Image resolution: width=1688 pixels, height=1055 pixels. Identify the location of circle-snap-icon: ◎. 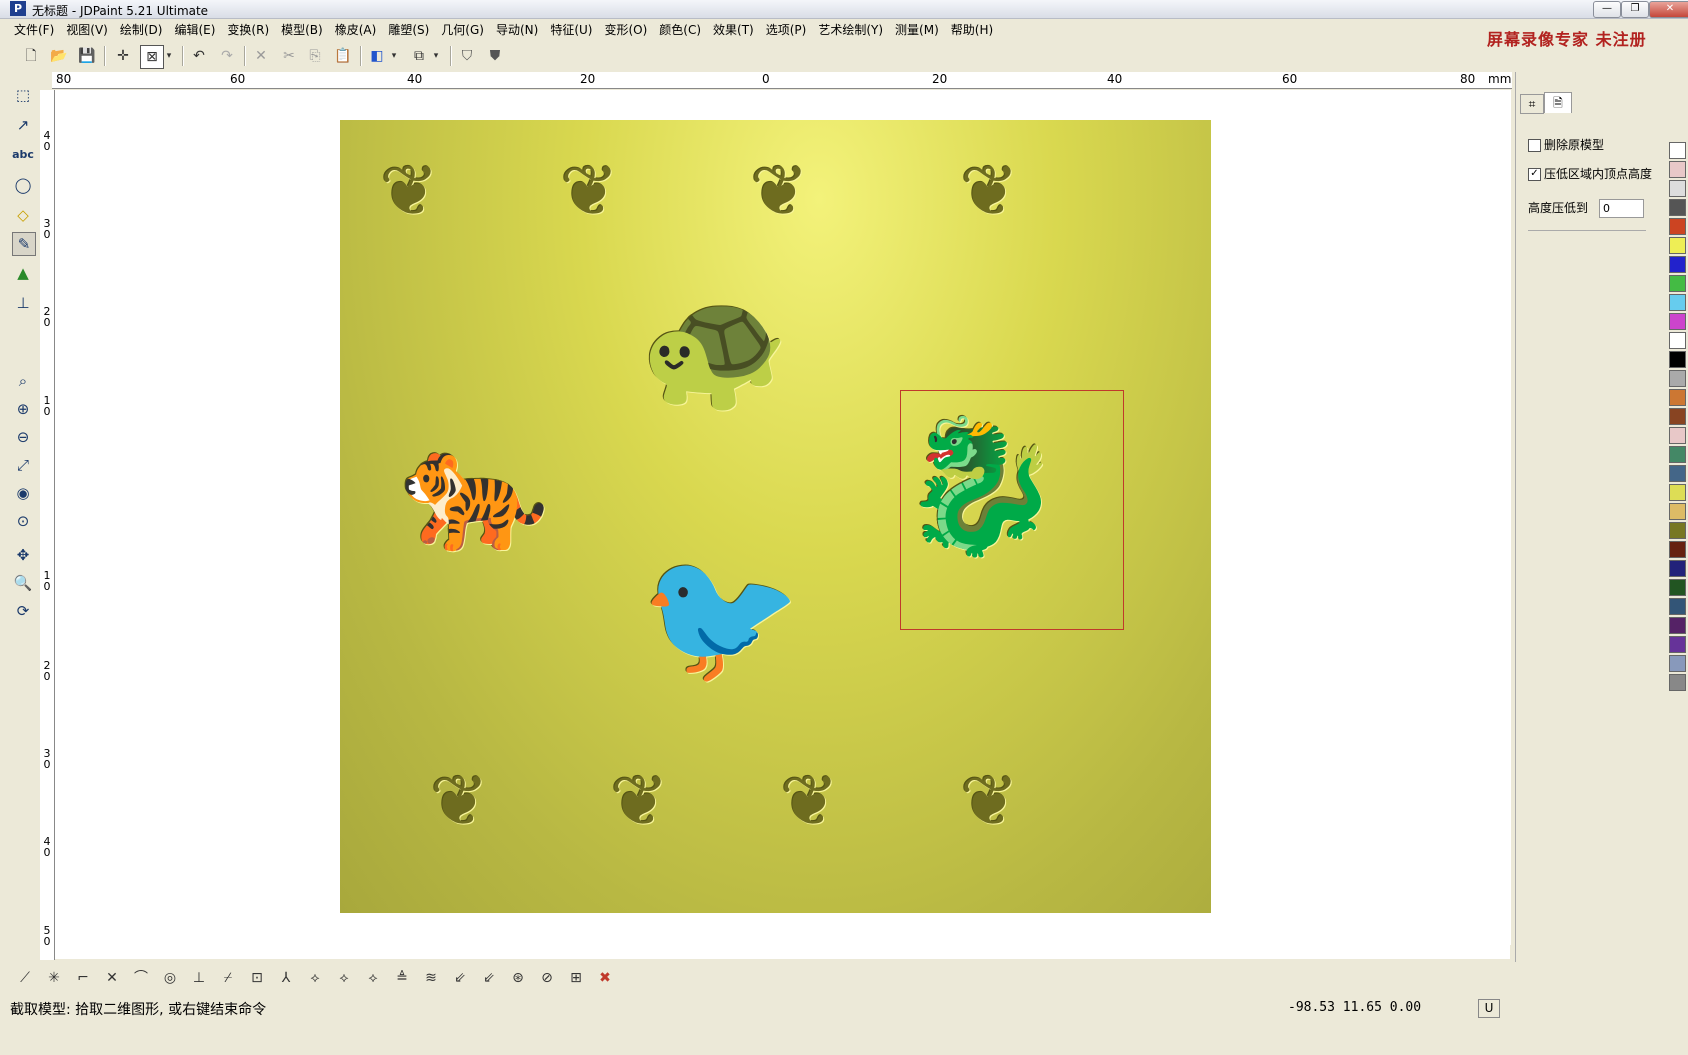
(170, 978).